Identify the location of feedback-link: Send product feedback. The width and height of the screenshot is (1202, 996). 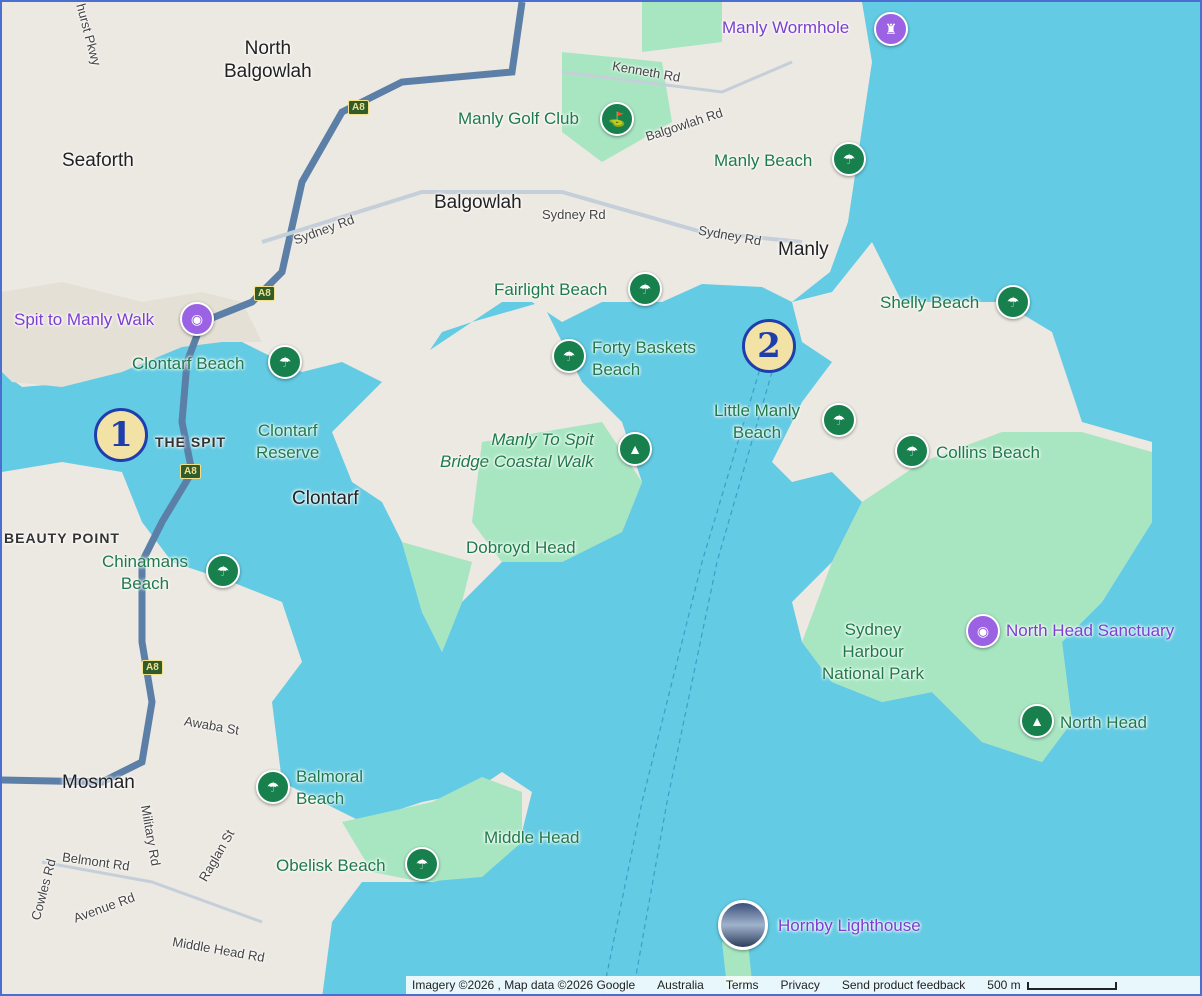
(903, 985).